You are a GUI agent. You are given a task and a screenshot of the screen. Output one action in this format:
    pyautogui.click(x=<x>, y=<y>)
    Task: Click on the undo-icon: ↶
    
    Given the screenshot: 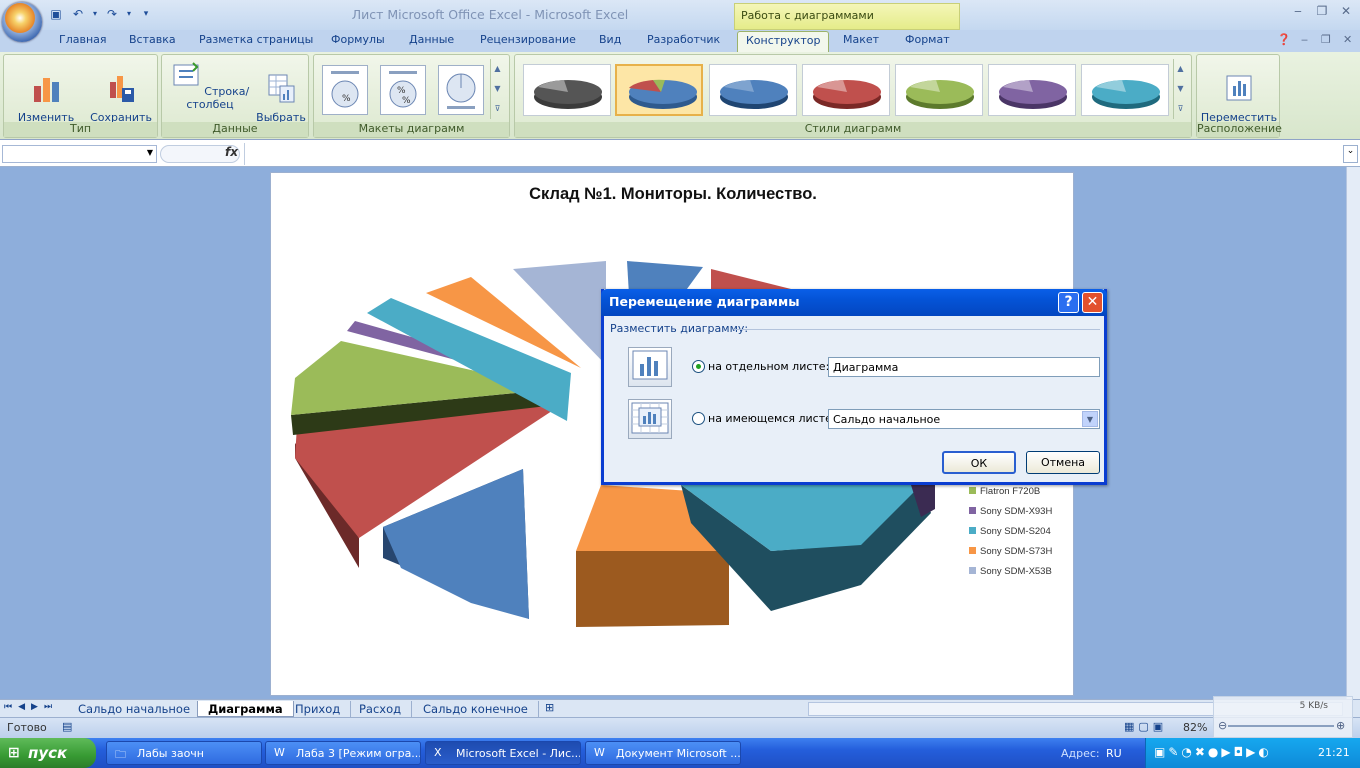 What is the action you would take?
    pyautogui.click(x=78, y=14)
    